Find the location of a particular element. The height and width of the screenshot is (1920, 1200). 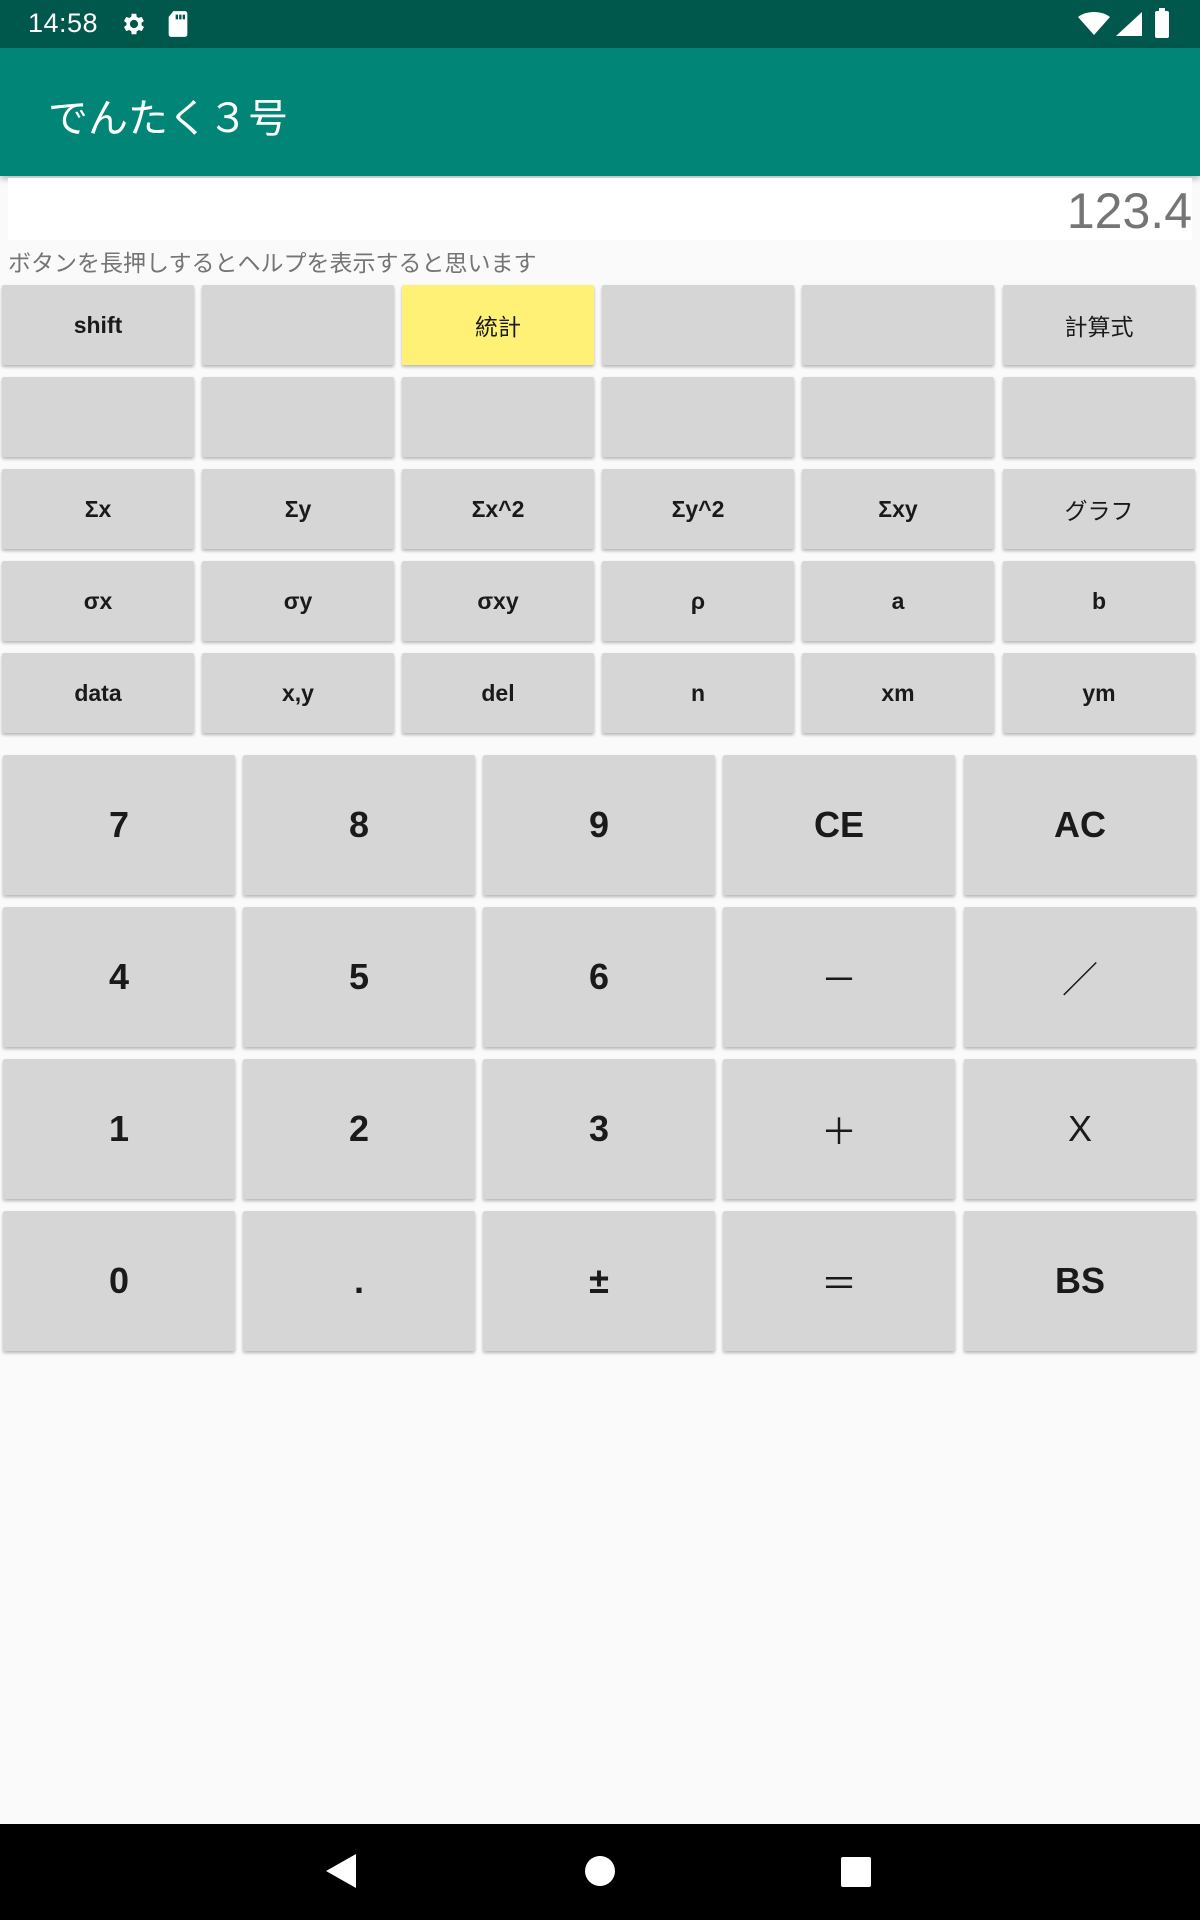

digit-4-button: 4 is located at coordinates (119, 977).